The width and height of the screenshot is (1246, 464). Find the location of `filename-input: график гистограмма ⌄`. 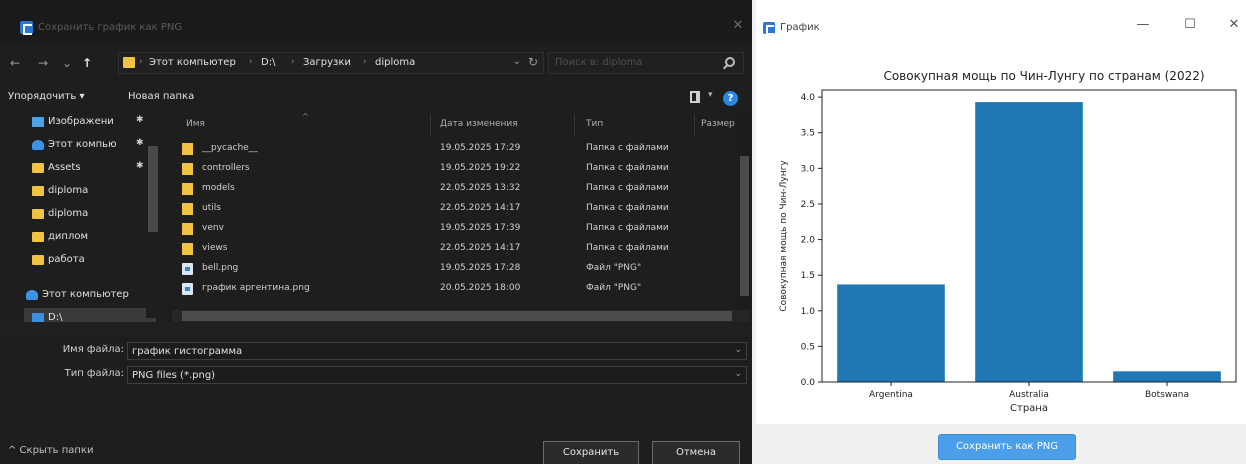

filename-input: график гистограмма ⌄ is located at coordinates (437, 351).